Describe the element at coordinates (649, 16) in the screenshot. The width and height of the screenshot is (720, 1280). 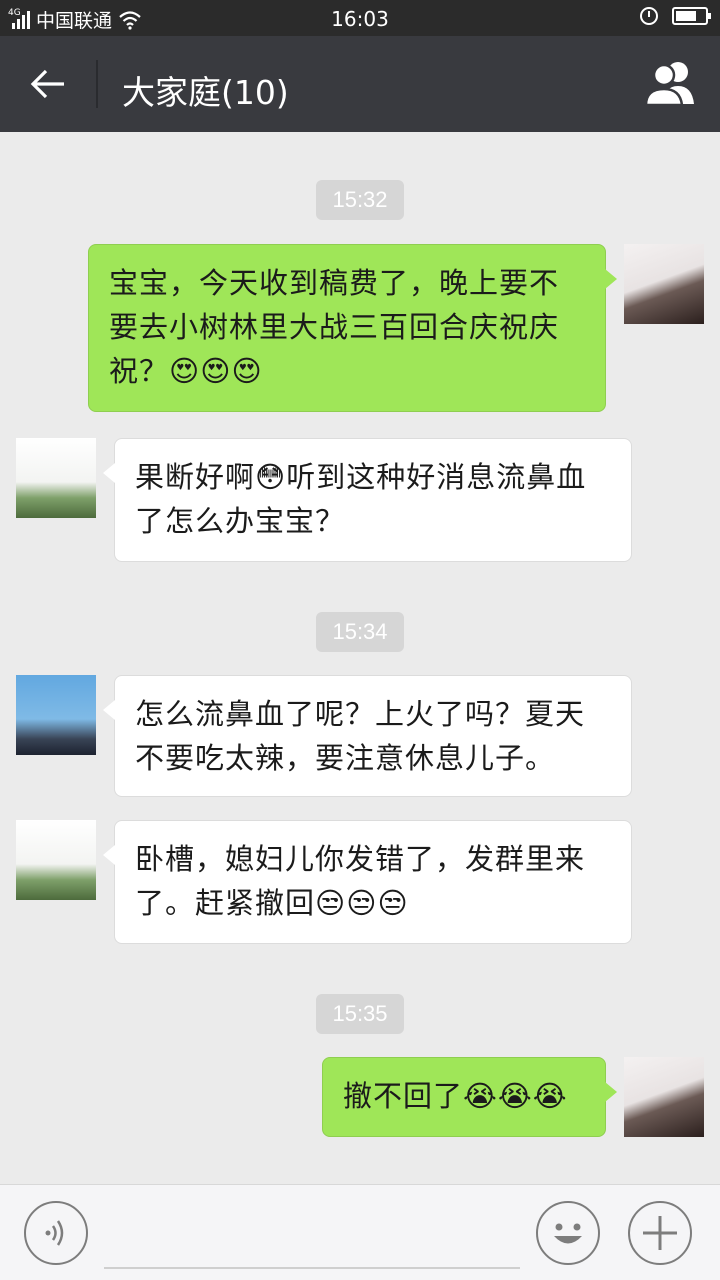
I see `alarm-icon` at that location.